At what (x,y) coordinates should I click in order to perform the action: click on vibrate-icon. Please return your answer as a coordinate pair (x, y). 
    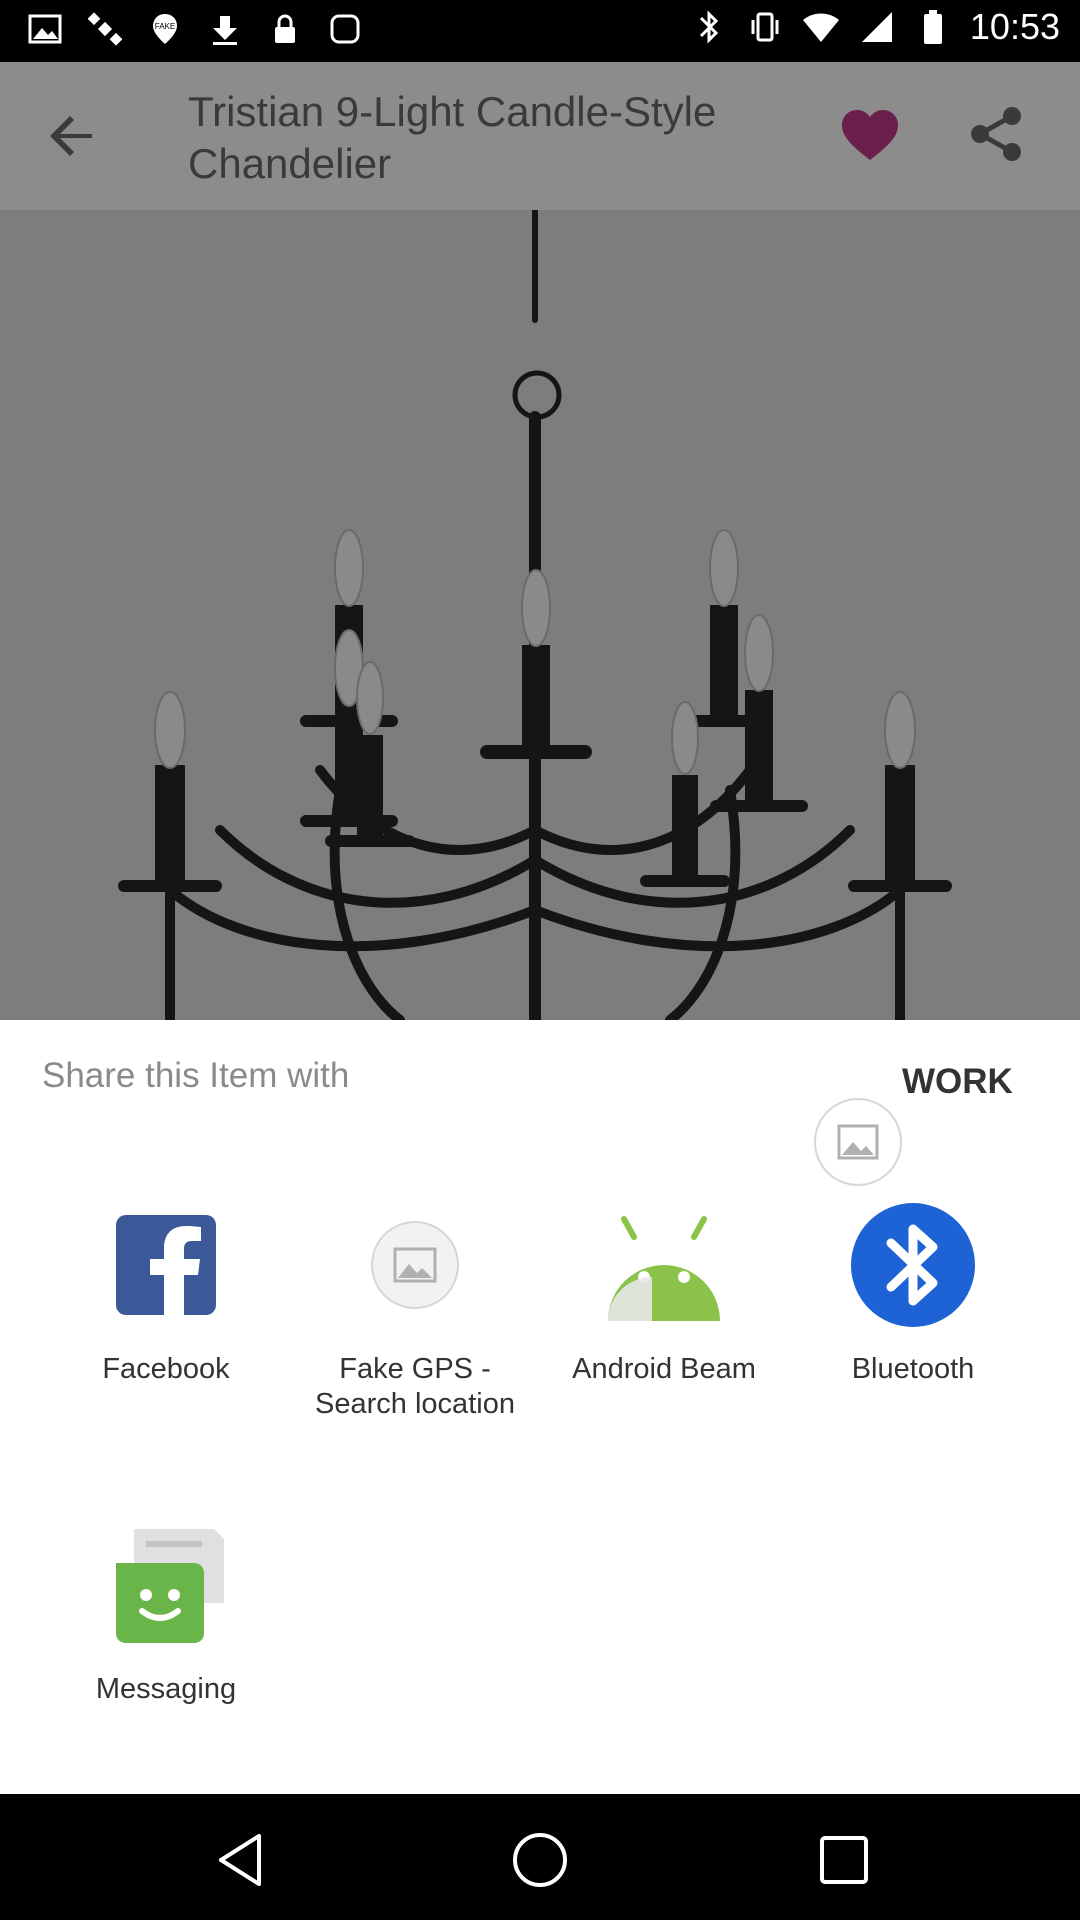
    Looking at the image, I should click on (765, 27).